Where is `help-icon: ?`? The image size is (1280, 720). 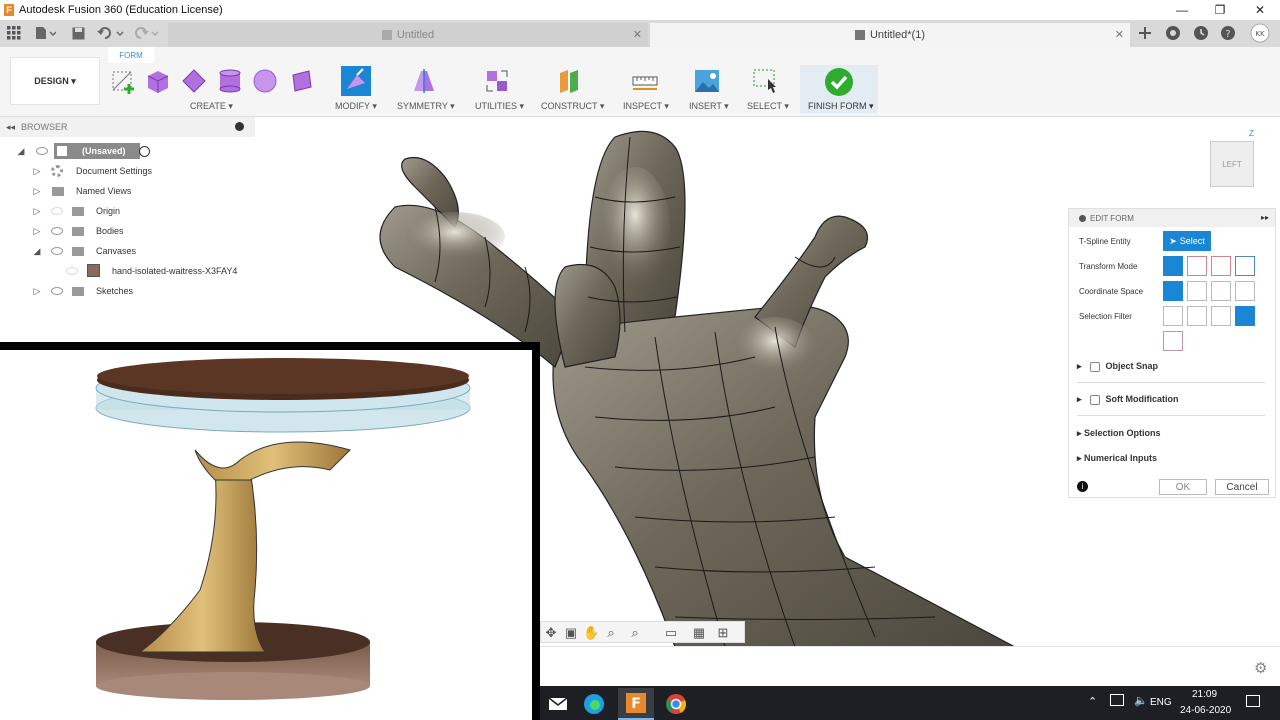 help-icon: ? is located at coordinates (1228, 33).